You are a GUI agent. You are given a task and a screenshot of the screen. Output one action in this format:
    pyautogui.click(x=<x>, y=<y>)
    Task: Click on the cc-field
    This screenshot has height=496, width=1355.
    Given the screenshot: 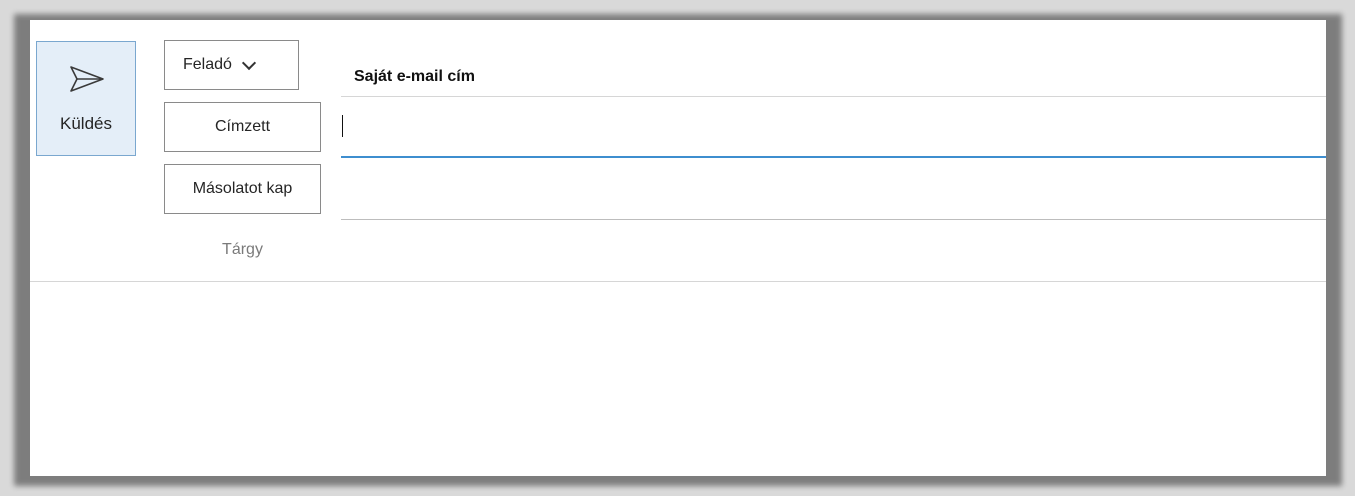 What is the action you would take?
    pyautogui.click(x=833, y=190)
    